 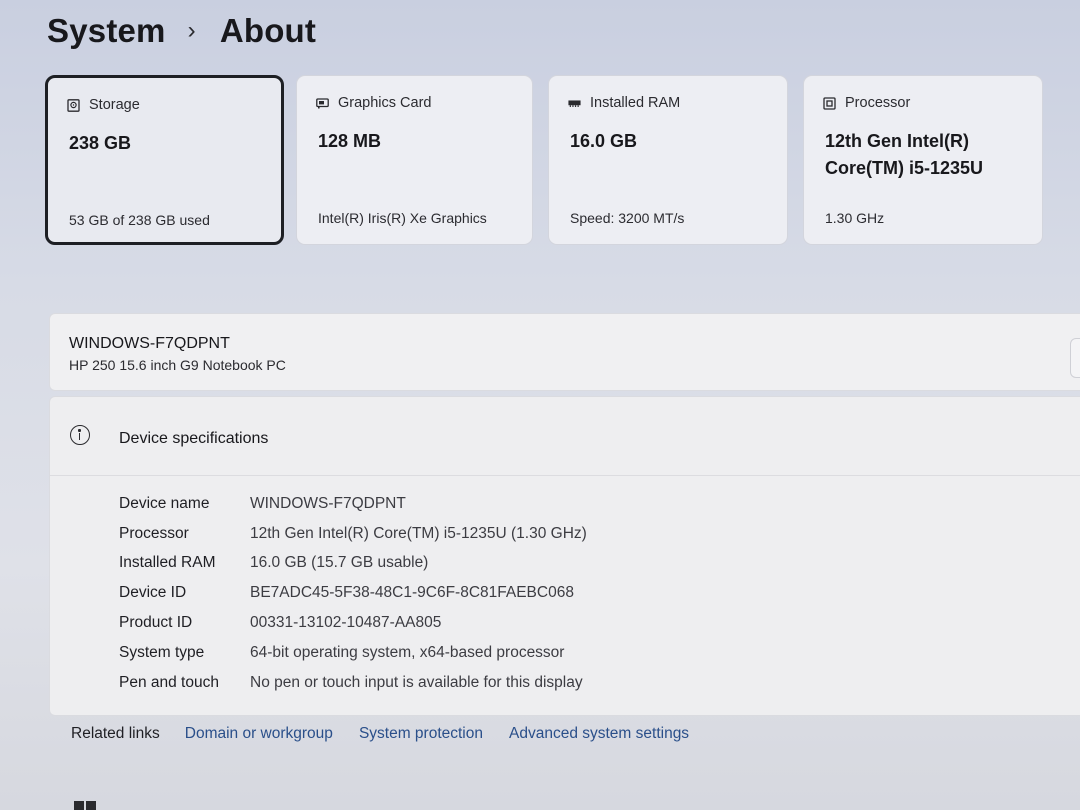 What do you see at coordinates (904, 155) in the screenshot?
I see `processor-value: 12th Gen Intel(R) Core(TM) i5-1235U` at bounding box center [904, 155].